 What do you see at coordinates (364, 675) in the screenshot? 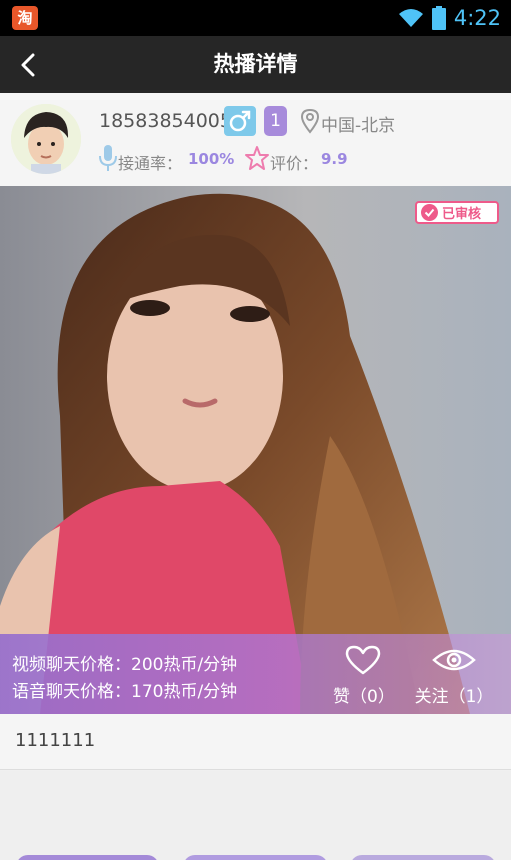
I see `like-button: 赞（0）` at bounding box center [364, 675].